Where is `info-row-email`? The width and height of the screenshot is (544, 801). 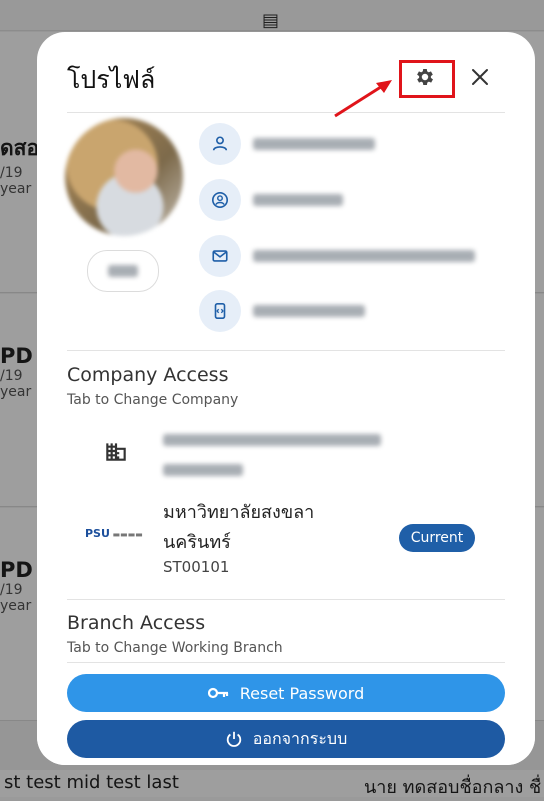 info-row-email is located at coordinates (337, 256).